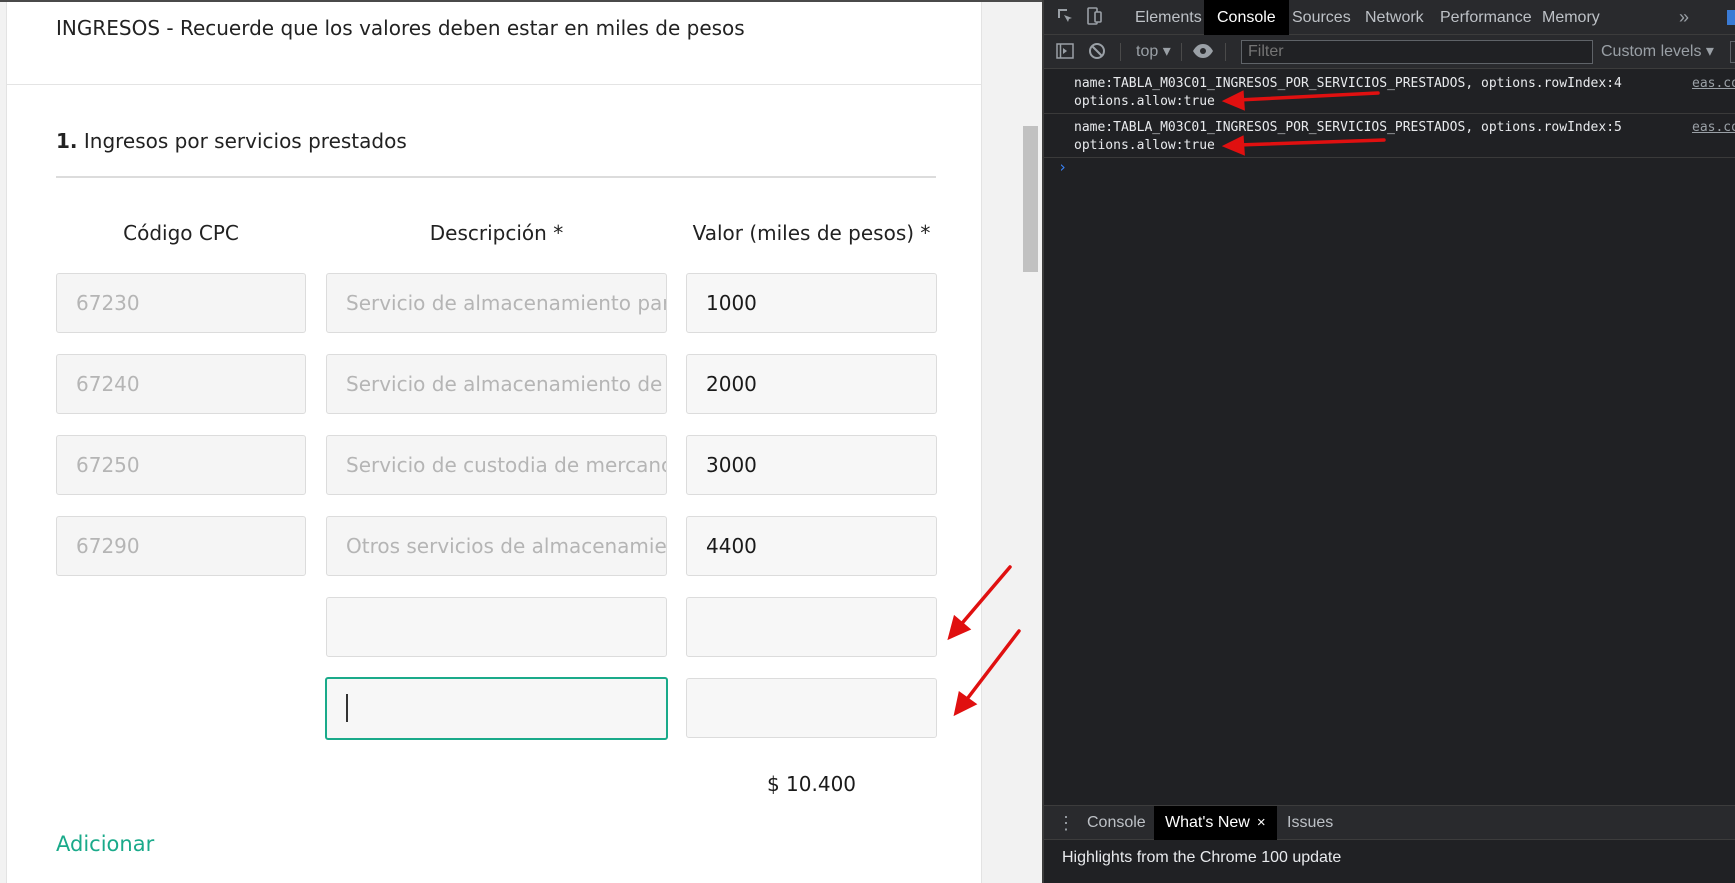 The width and height of the screenshot is (1735, 883). Describe the element at coordinates (67, 141) in the screenshot. I see `subsection-number: 1.` at that location.